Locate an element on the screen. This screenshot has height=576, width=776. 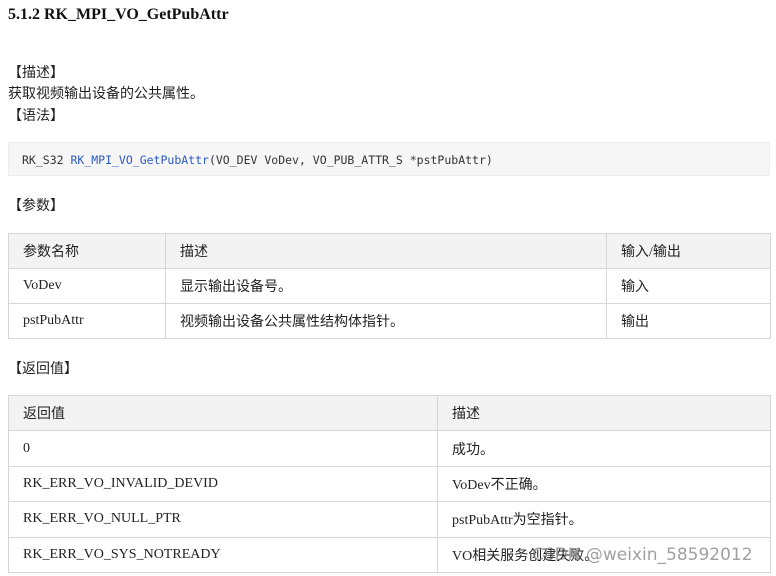
table-cell: RK_ERR_VO_NULL_PTR is located at coordinates (223, 519).